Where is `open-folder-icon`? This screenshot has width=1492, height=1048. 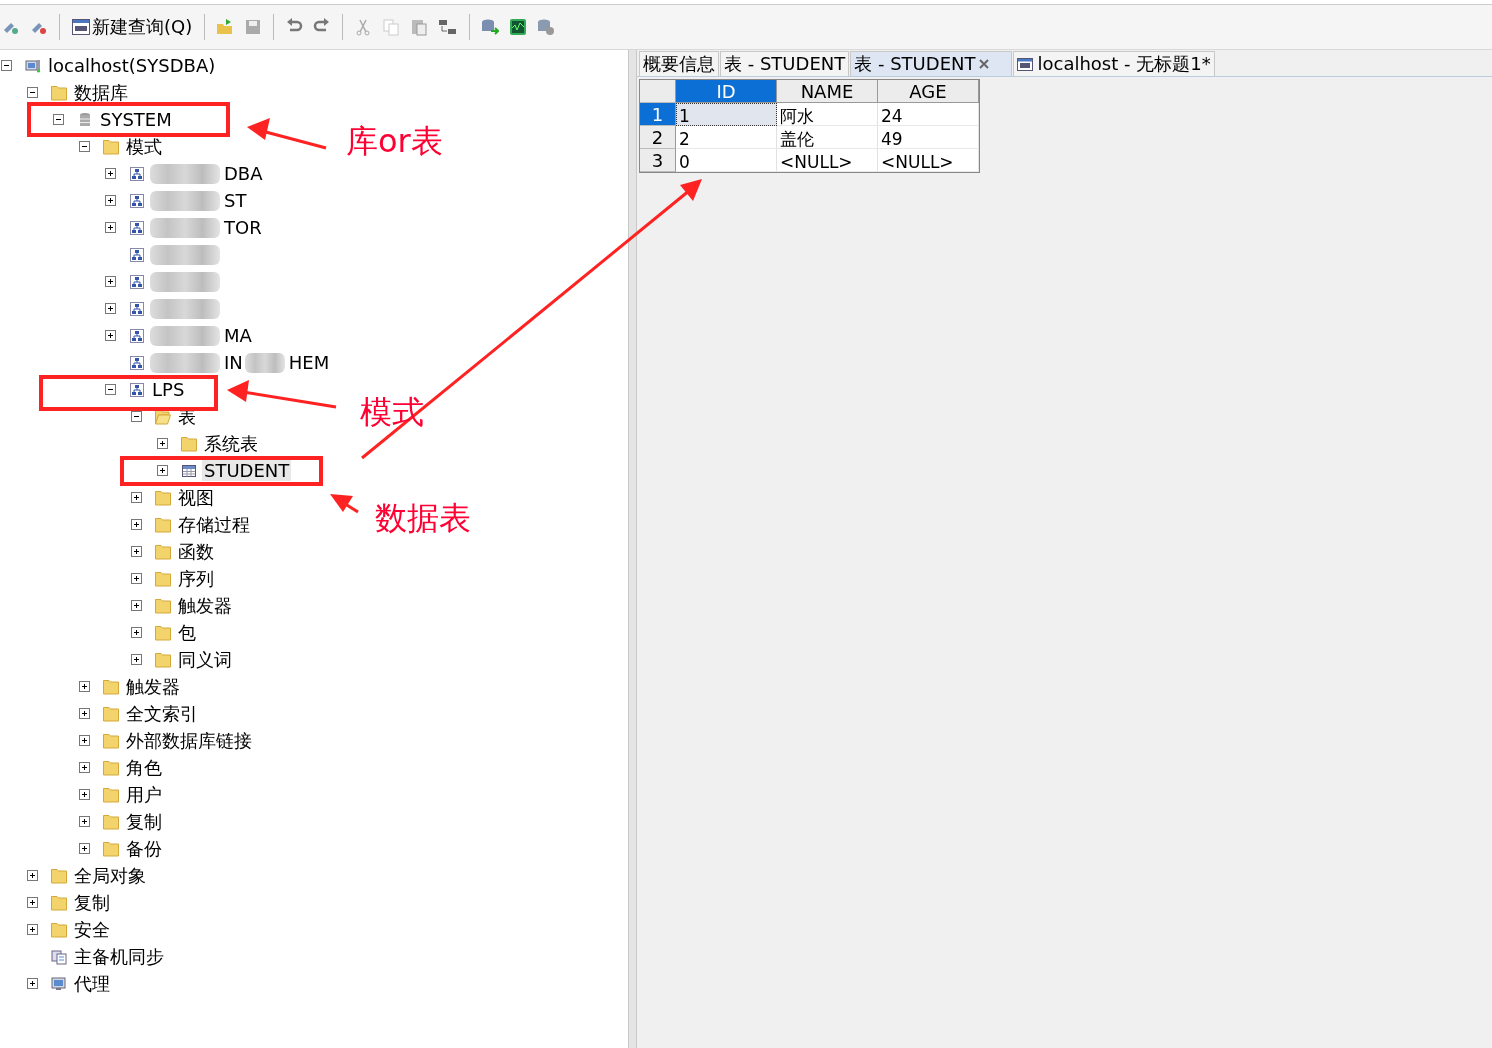
open-folder-icon is located at coordinates (225, 27).